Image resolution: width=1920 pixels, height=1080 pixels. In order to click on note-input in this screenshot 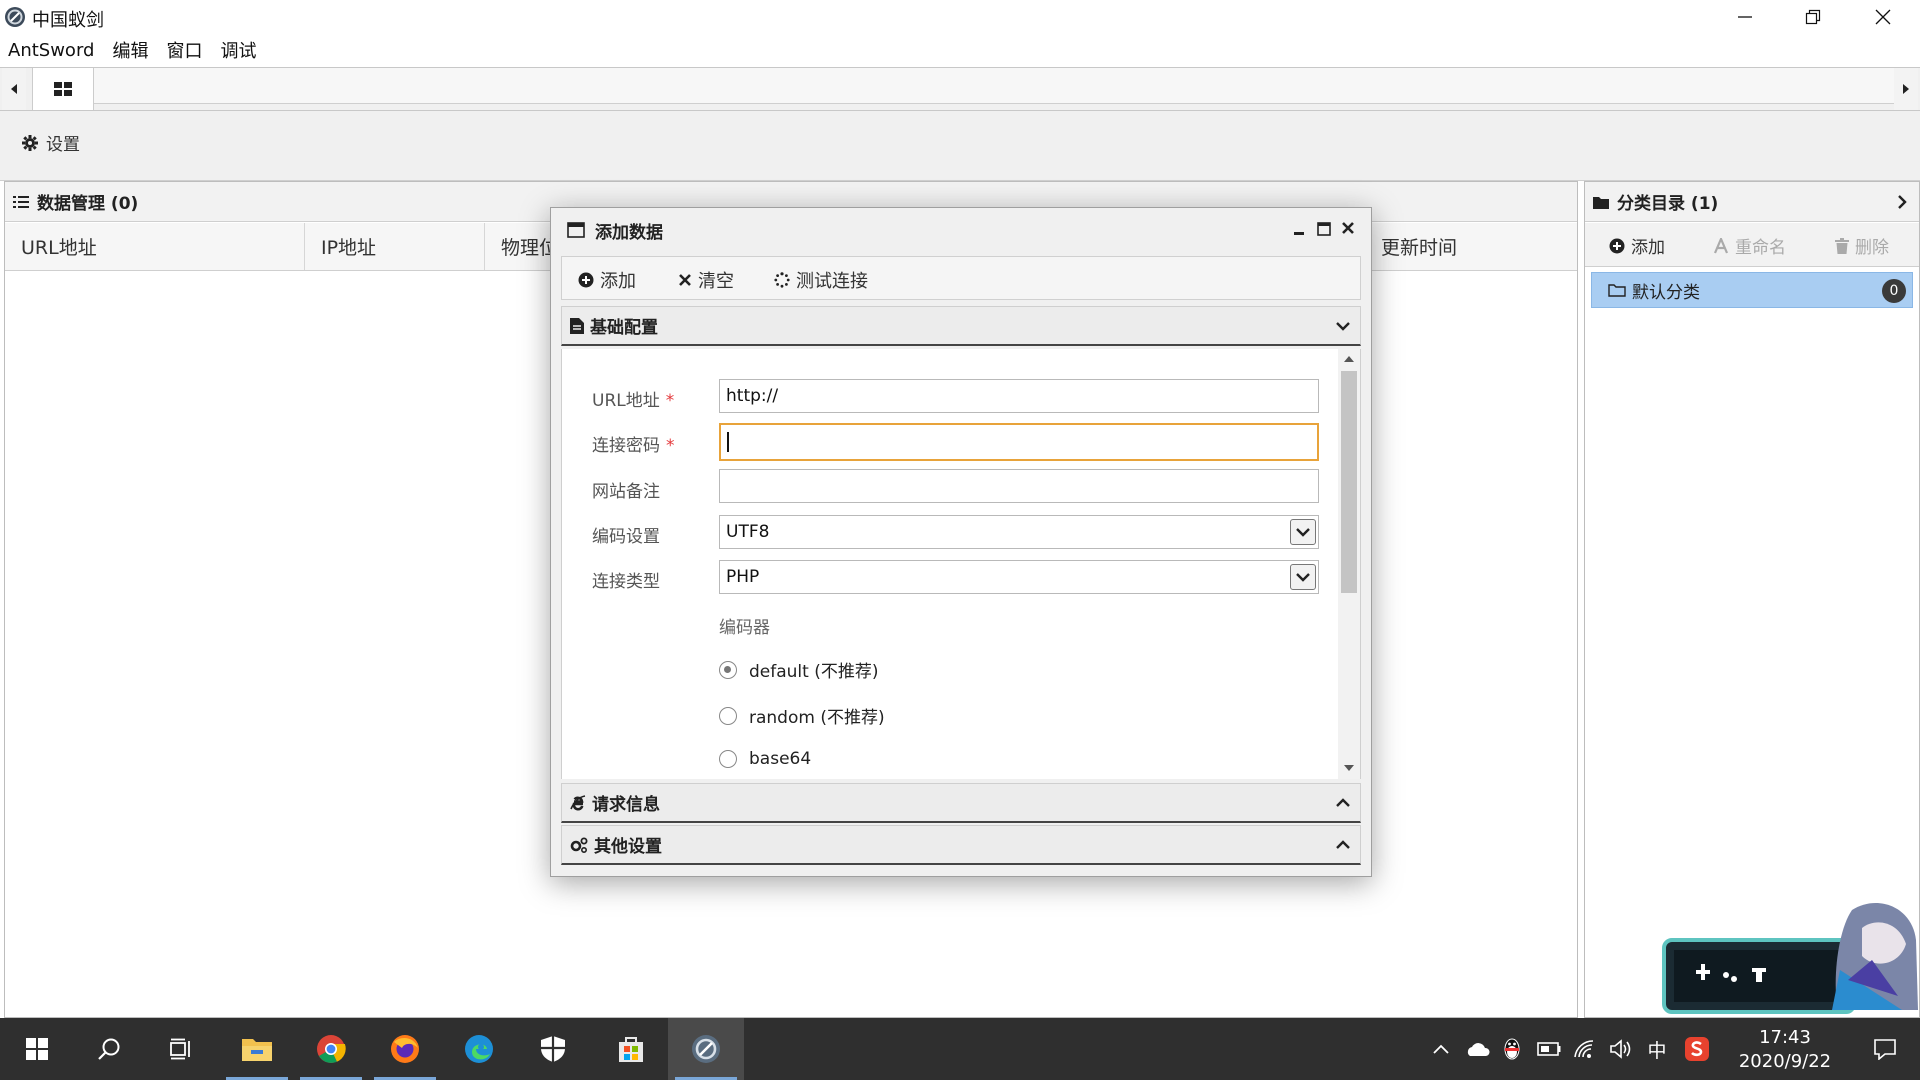, I will do `click(1019, 486)`.